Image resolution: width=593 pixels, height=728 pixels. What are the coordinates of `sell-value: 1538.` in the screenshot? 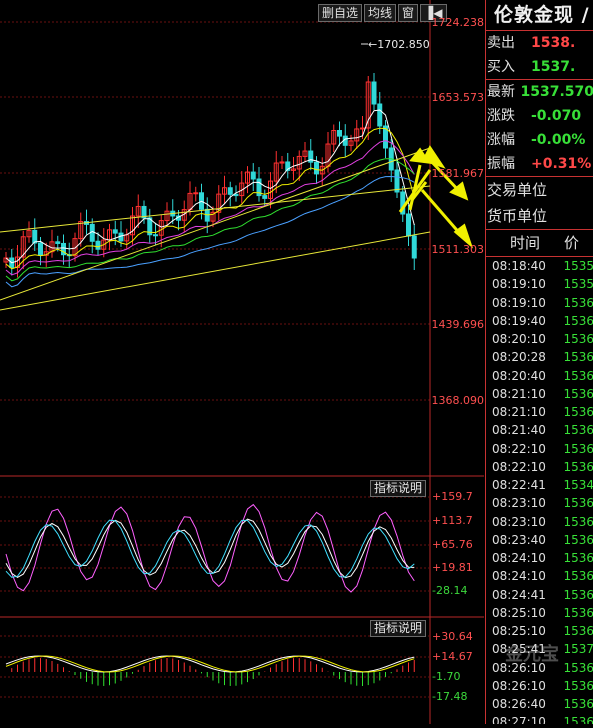 It's located at (553, 43).